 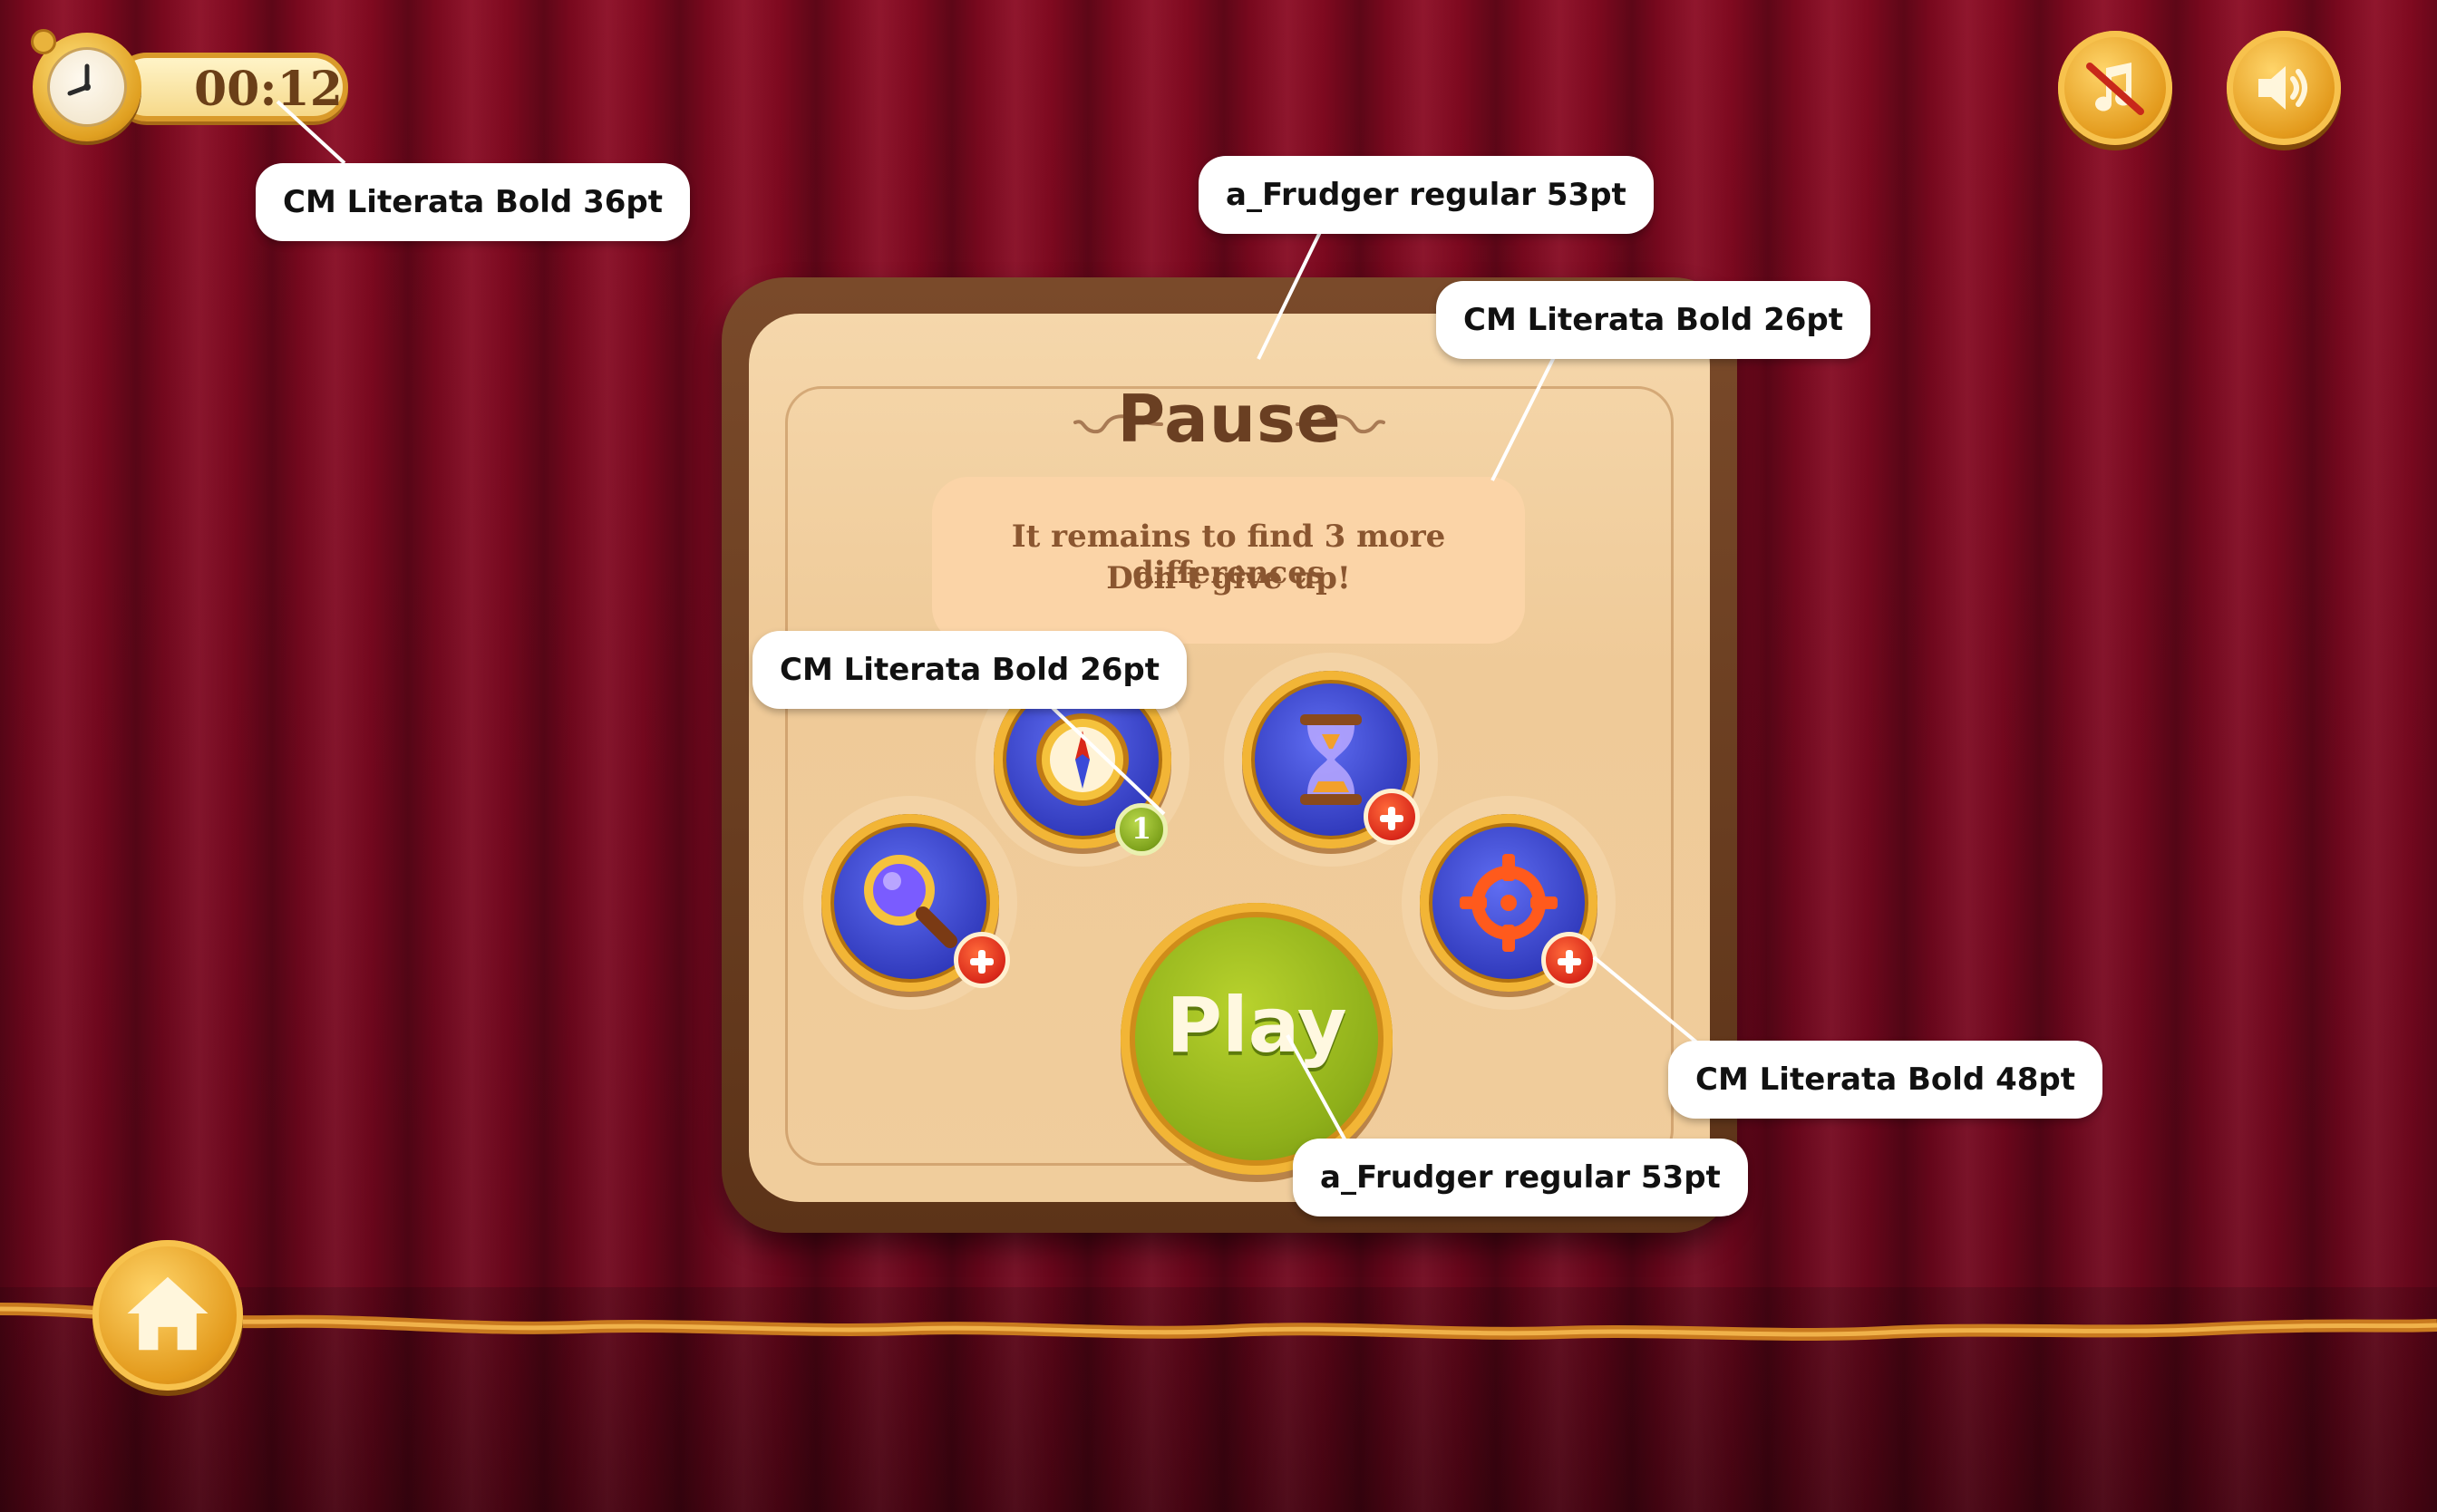 I want to click on add-hourglass-button, so click(x=1392, y=817).